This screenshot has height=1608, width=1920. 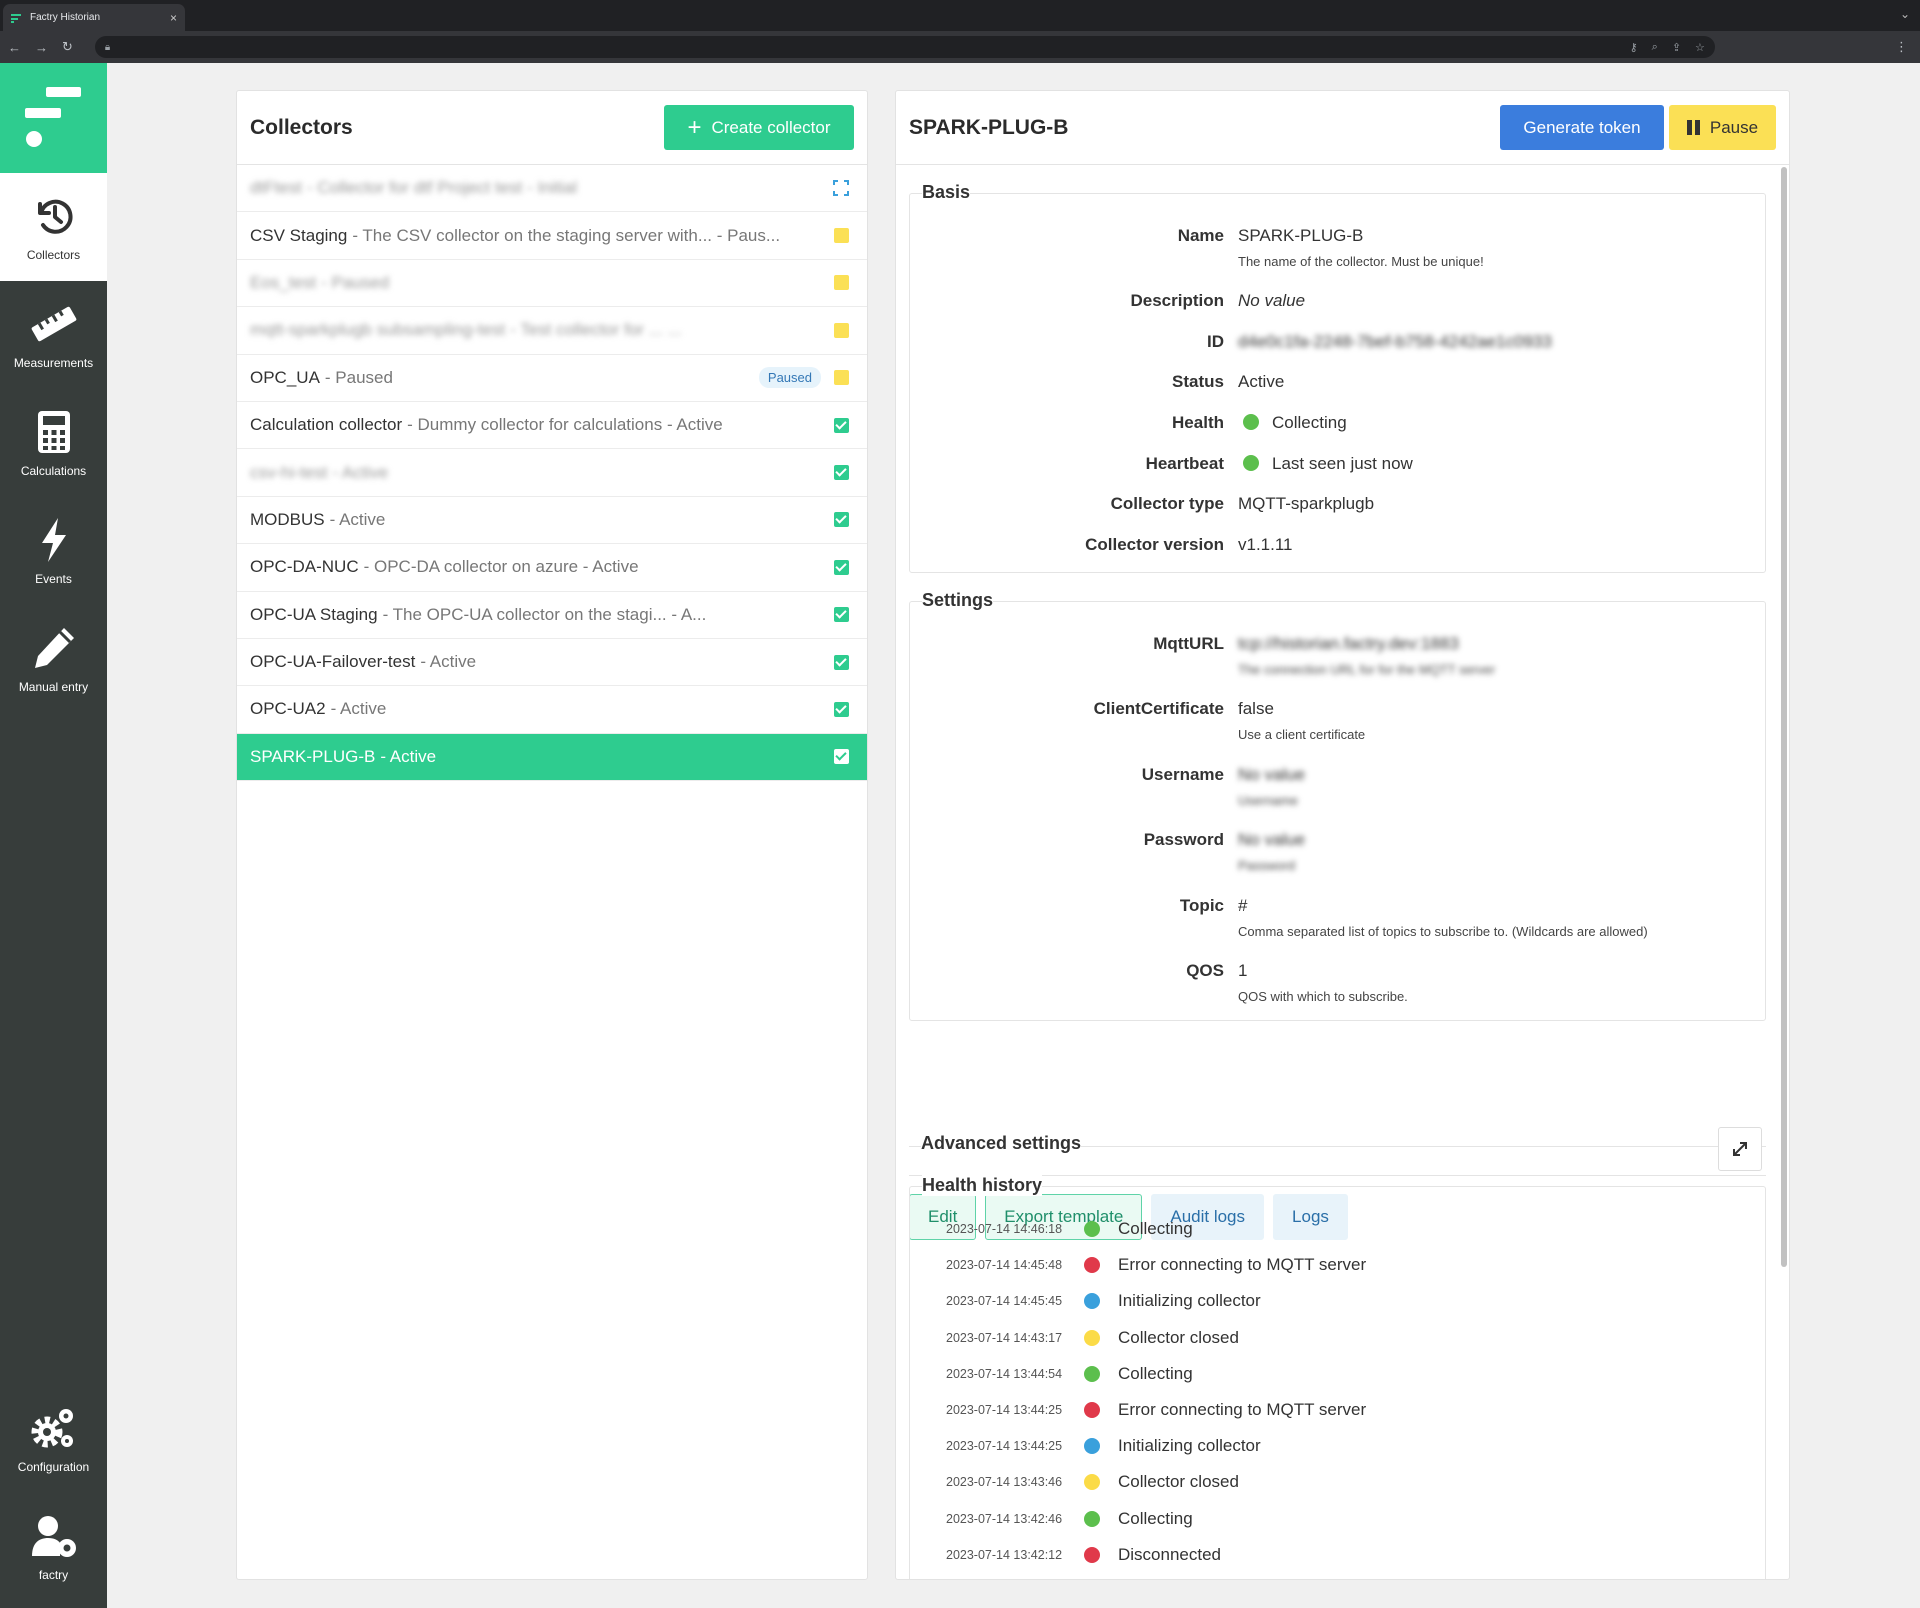 I want to click on zoom-icon: ⌕, so click(x=1655, y=47).